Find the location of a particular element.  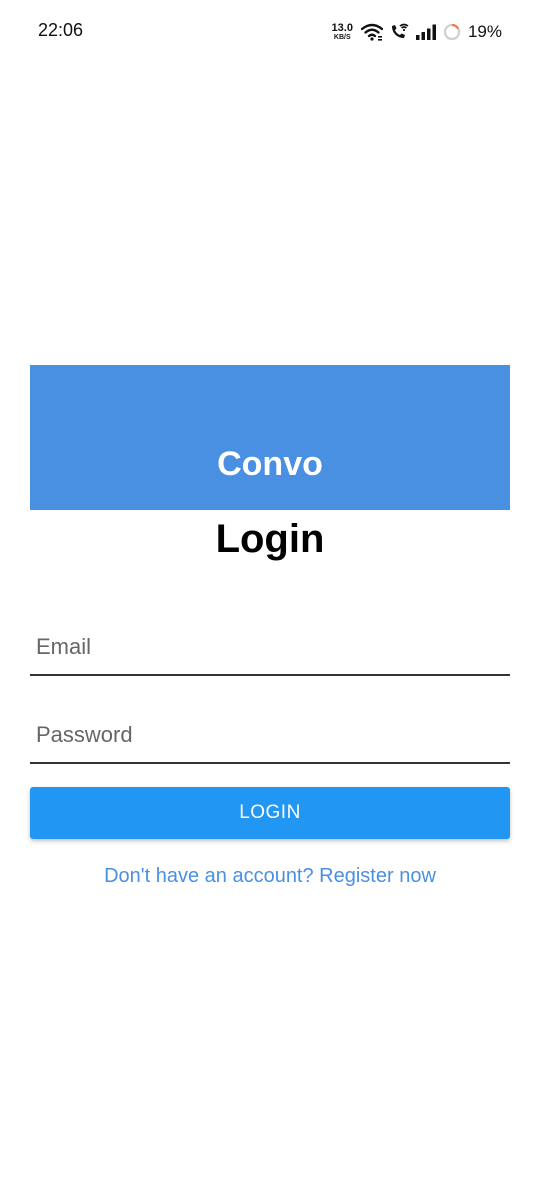

password-input is located at coordinates (270, 735).